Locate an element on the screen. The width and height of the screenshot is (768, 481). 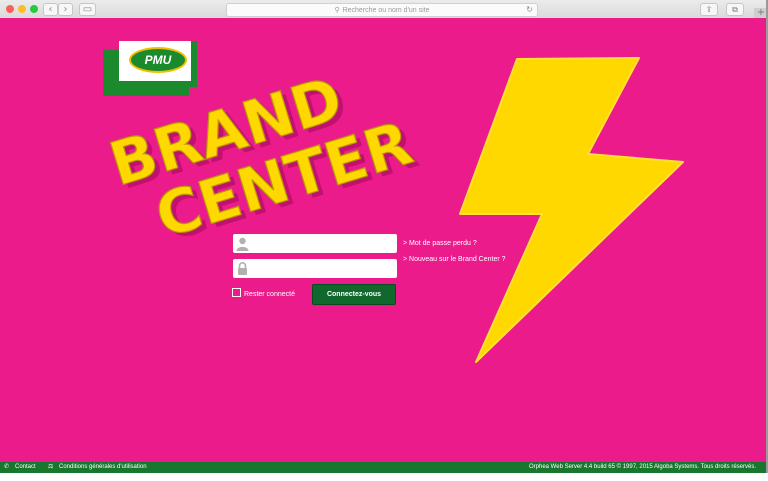
password-input is located at coordinates (322, 268).